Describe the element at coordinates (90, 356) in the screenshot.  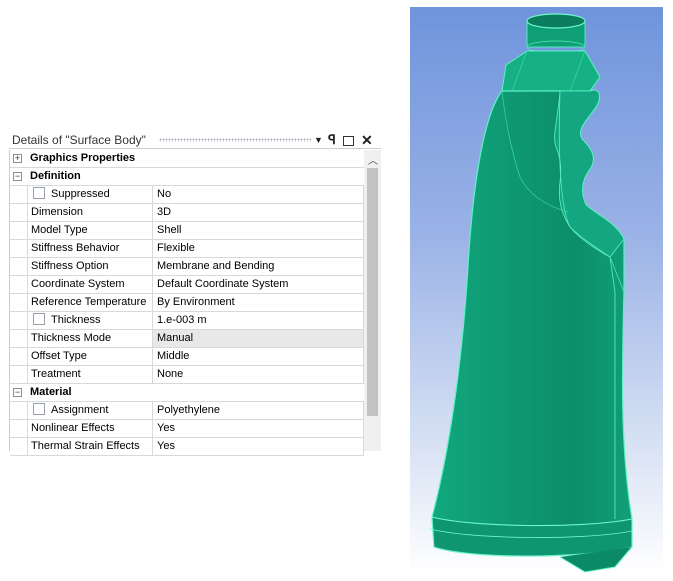
I see `property-name: Offset Type` at that location.